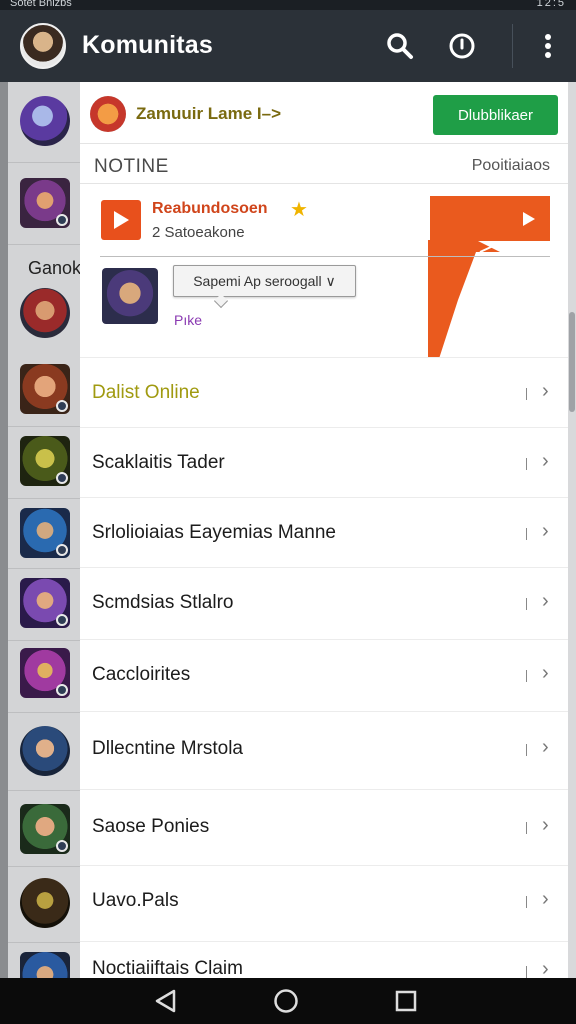  What do you see at coordinates (551, 4) in the screenshot?
I see `status-right-text: 12:5` at bounding box center [551, 4].